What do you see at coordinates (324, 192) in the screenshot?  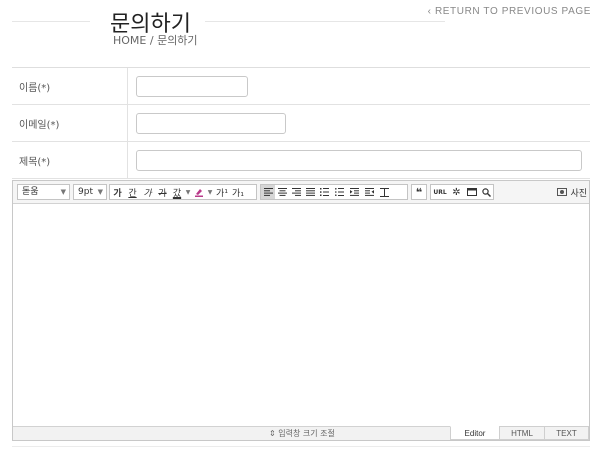 I see `numbered-list-icon` at bounding box center [324, 192].